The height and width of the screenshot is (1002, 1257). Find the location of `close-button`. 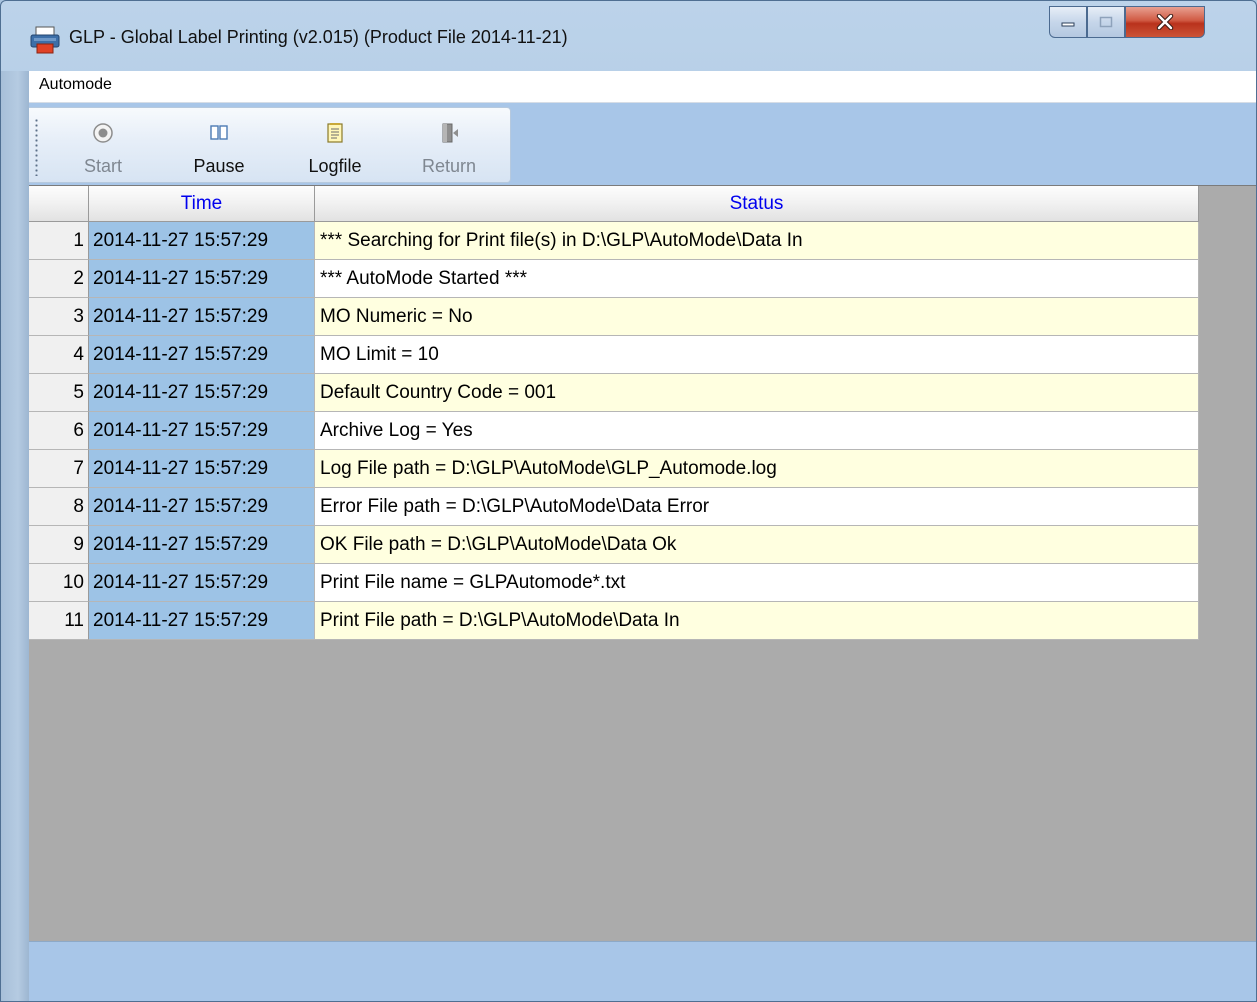

close-button is located at coordinates (1165, 22).